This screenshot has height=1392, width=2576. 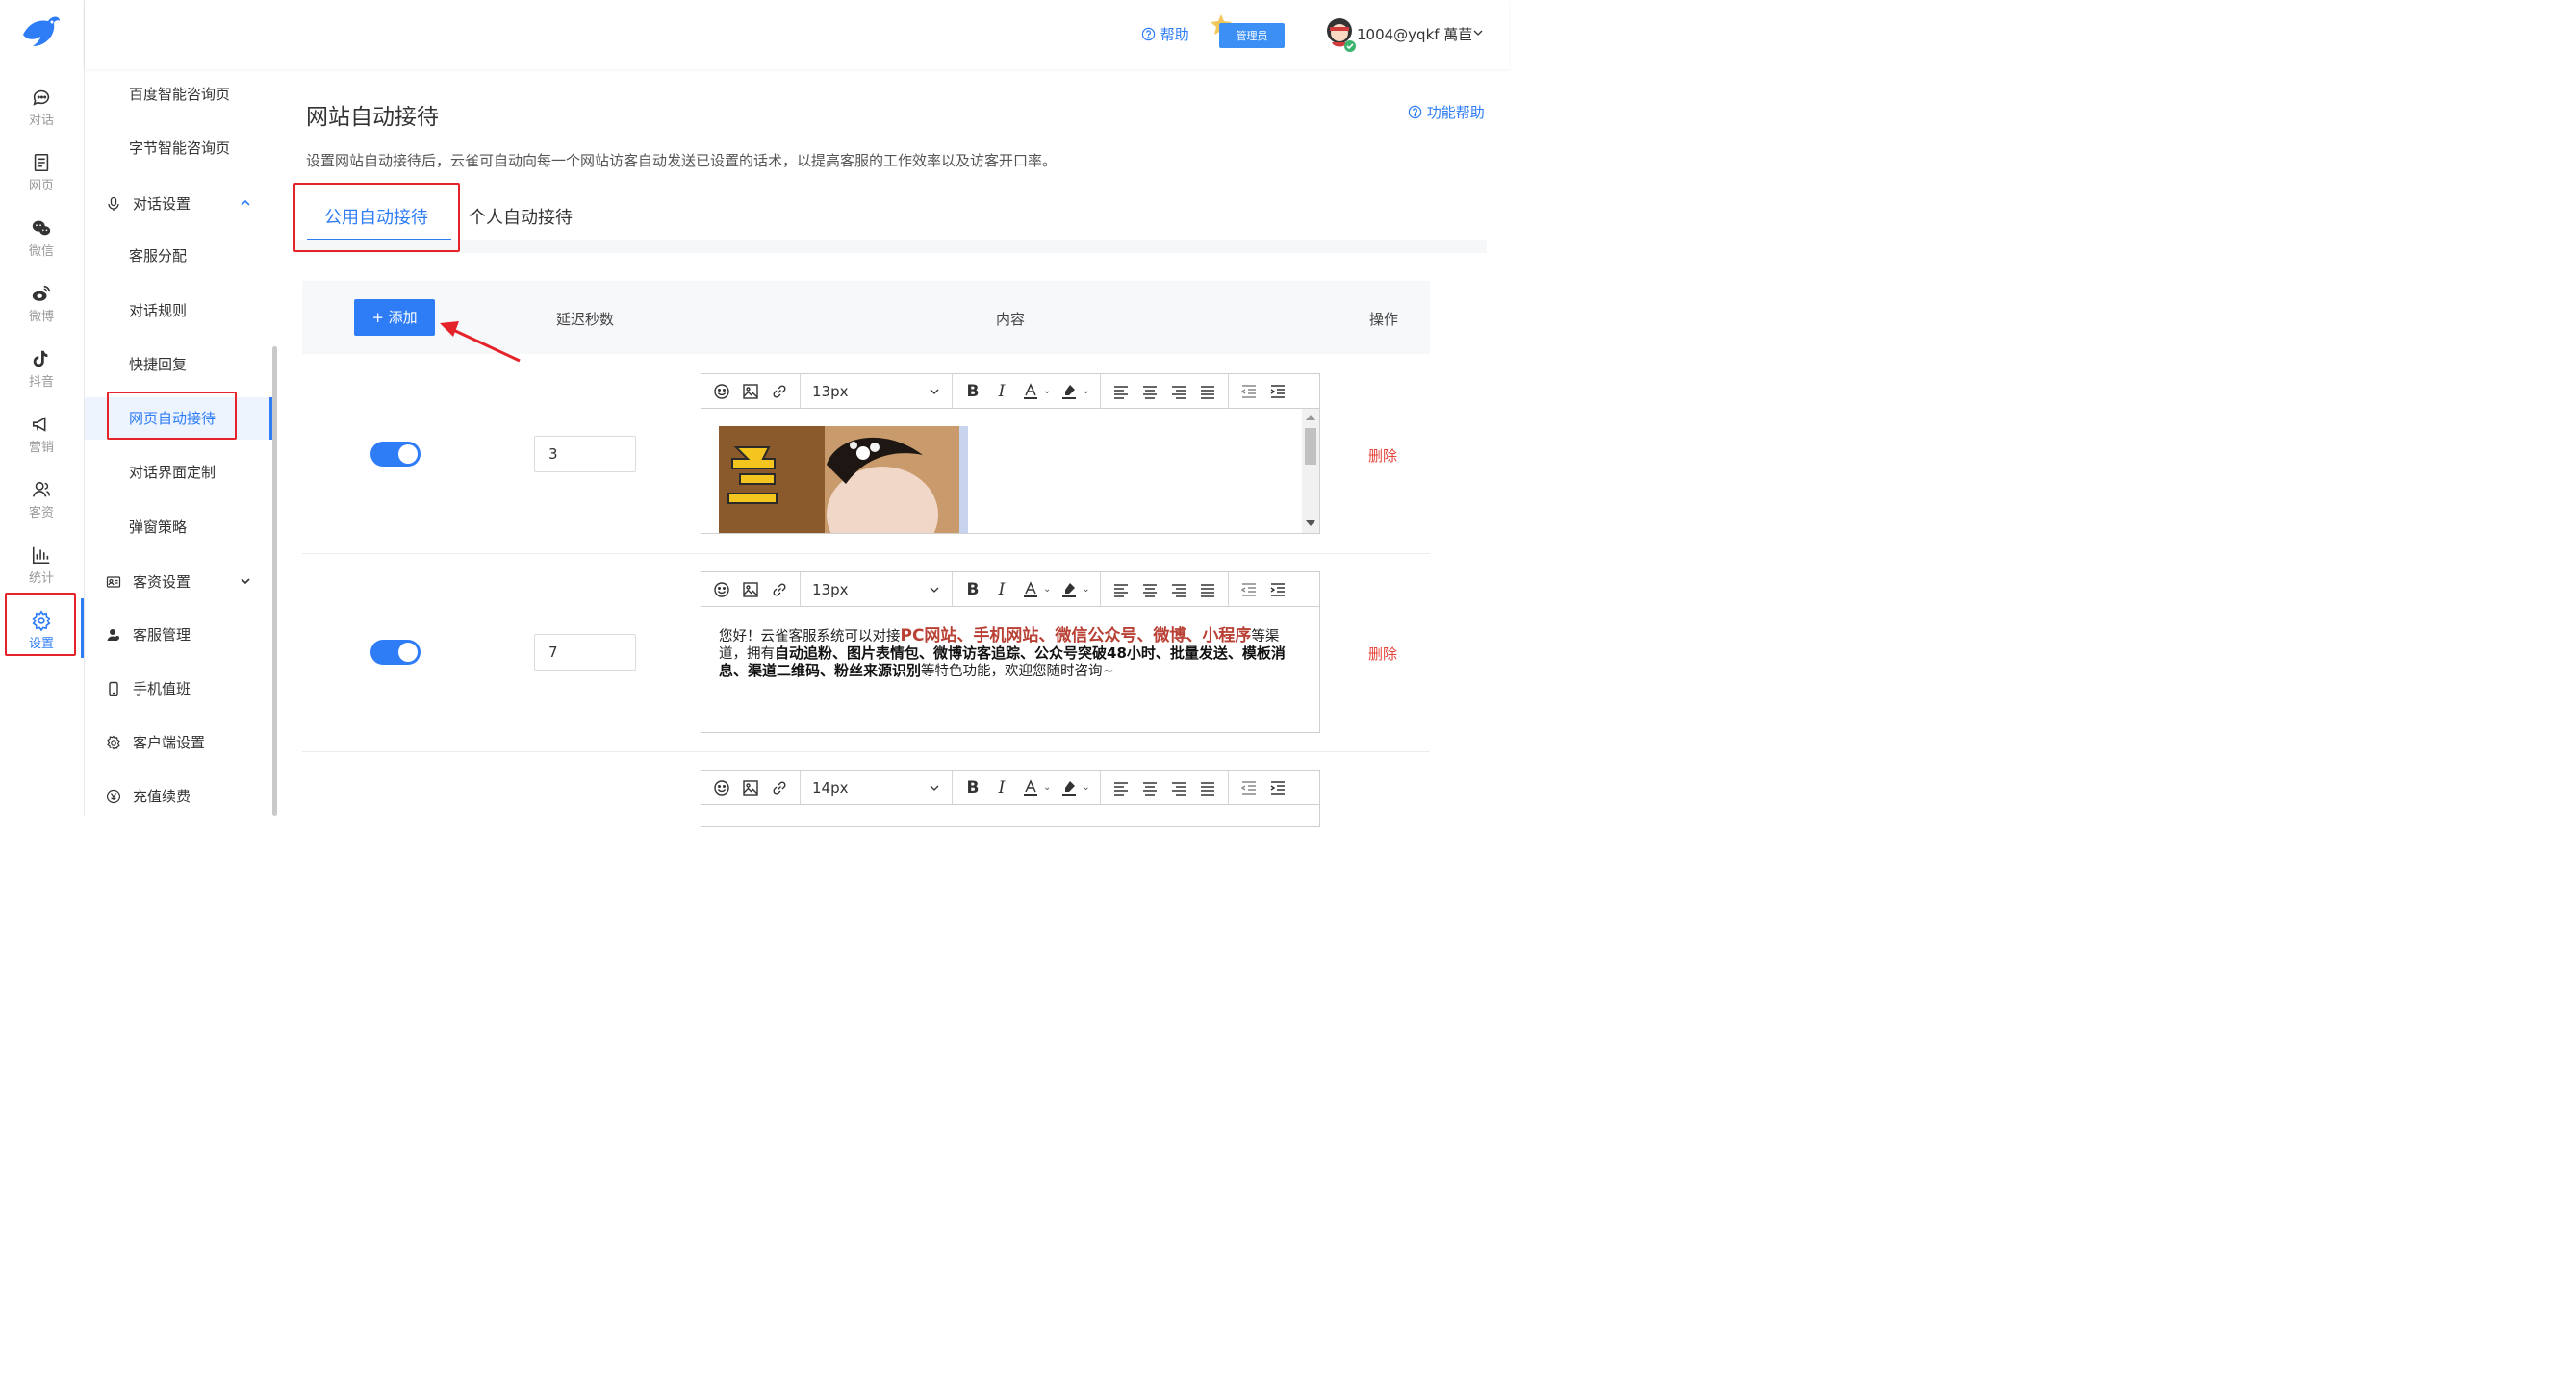 I want to click on submenu-label: 充值续费, so click(x=162, y=796).